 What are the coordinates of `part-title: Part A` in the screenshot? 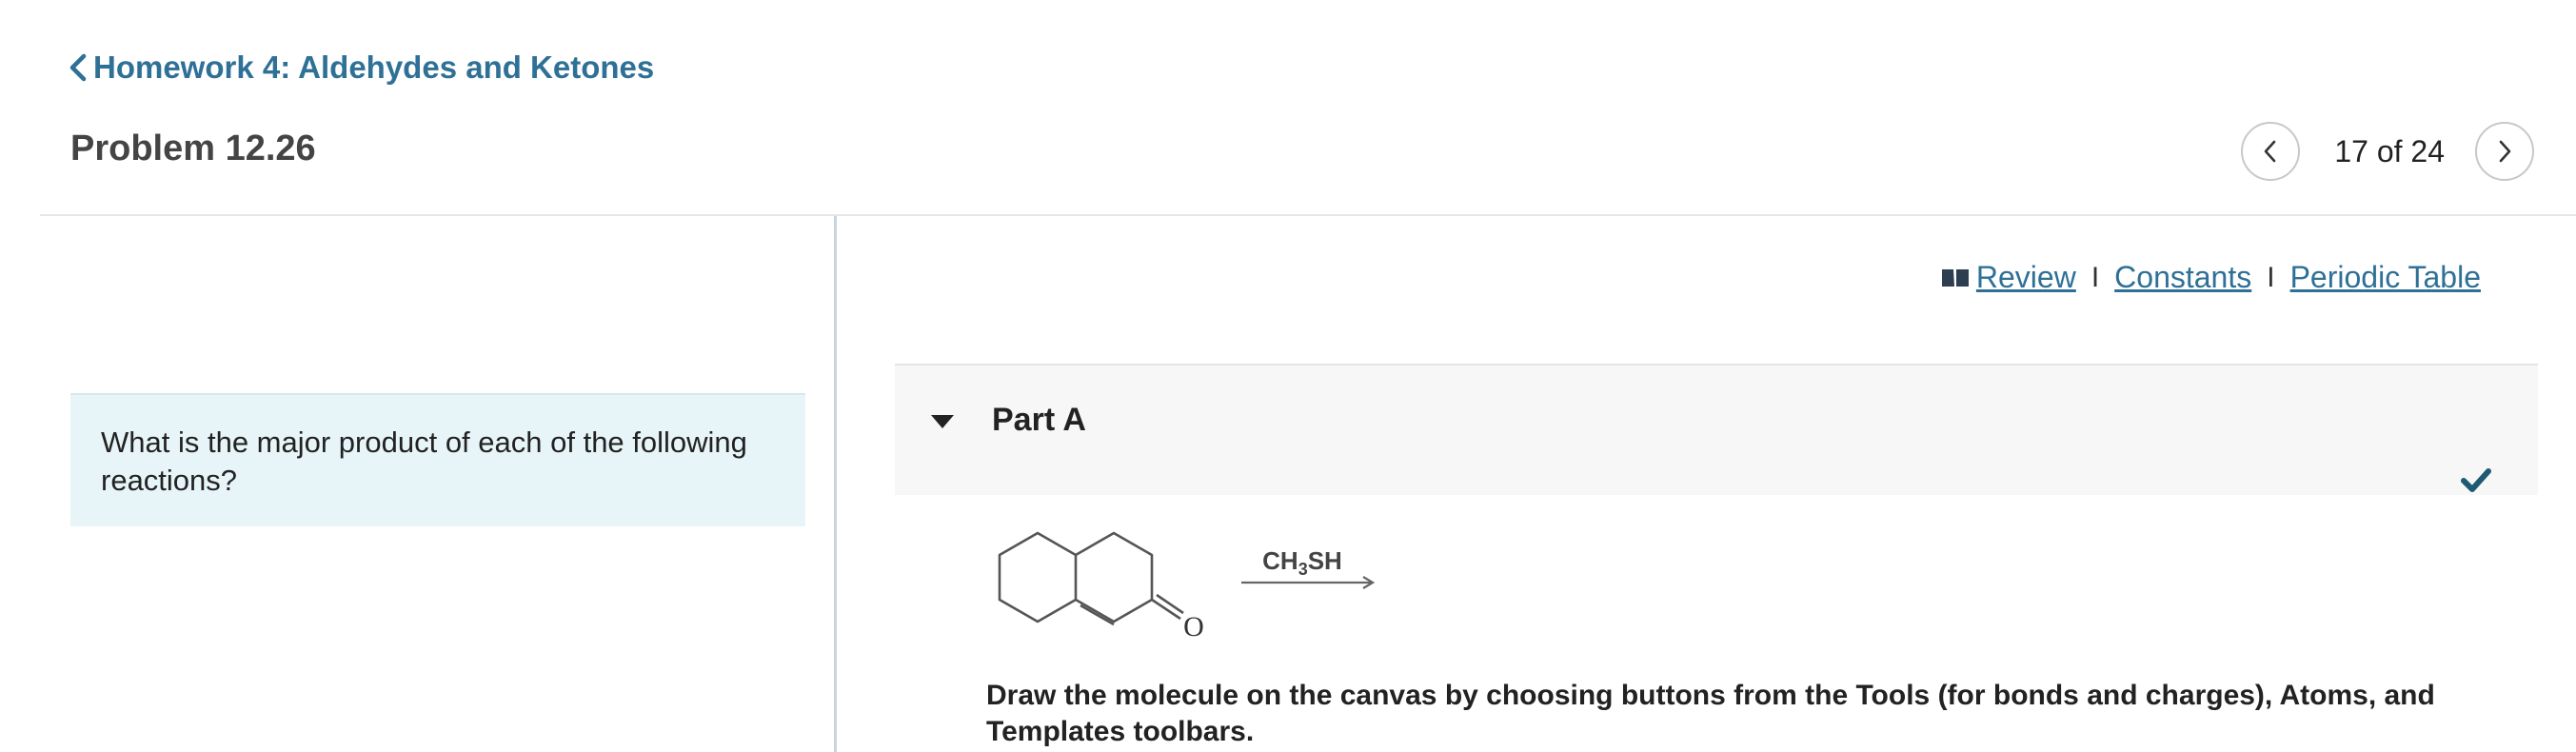 It's located at (1039, 420).